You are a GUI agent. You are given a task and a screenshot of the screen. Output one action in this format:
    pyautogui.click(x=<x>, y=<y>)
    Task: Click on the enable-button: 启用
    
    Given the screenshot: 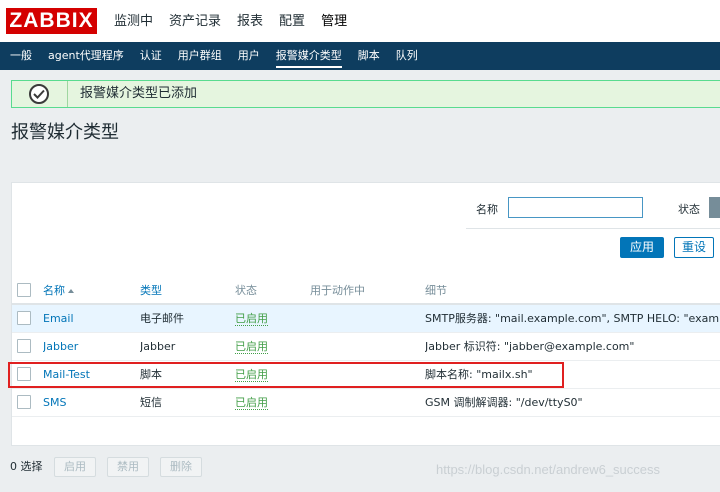 What is the action you would take?
    pyautogui.click(x=75, y=467)
    